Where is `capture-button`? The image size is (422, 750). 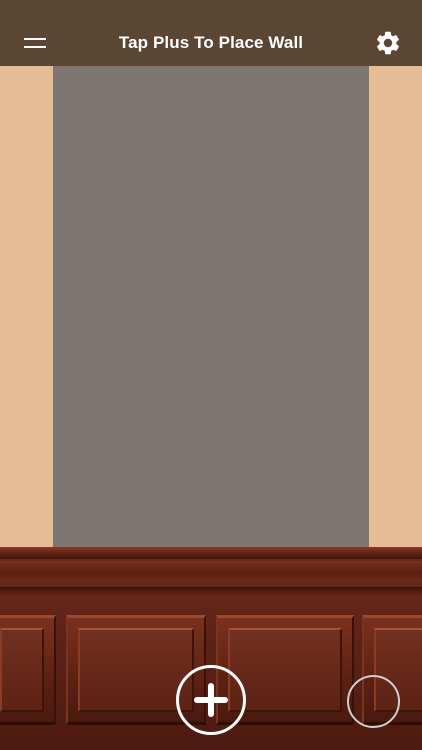
capture-button is located at coordinates (373, 701).